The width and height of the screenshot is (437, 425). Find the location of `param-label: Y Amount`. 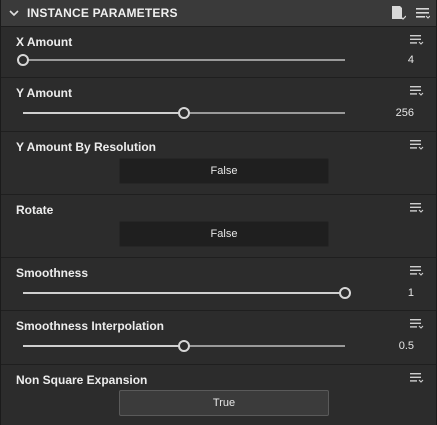

param-label: Y Amount is located at coordinates (44, 93).